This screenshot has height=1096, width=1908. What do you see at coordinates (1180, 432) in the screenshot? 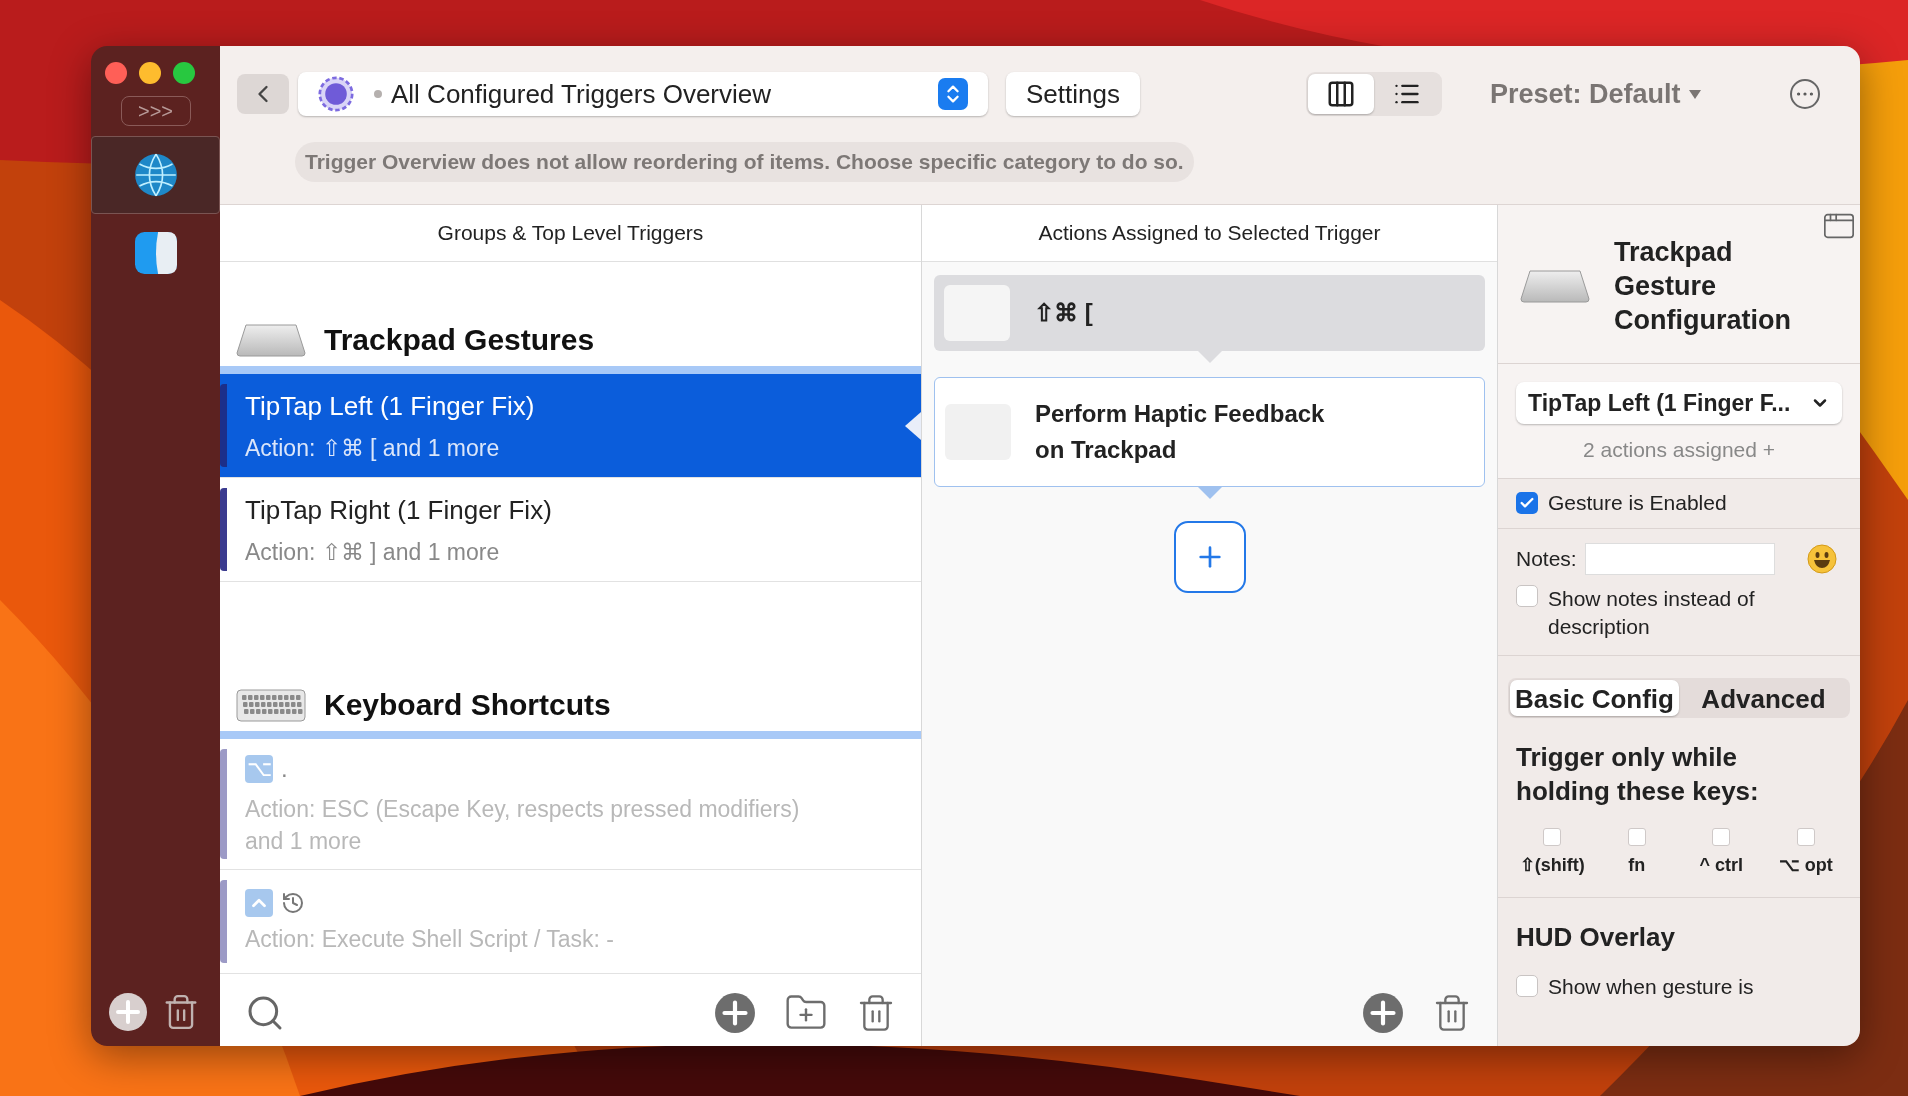
I see `action-title: Perform Haptic Feedback on Trackpad` at bounding box center [1180, 432].